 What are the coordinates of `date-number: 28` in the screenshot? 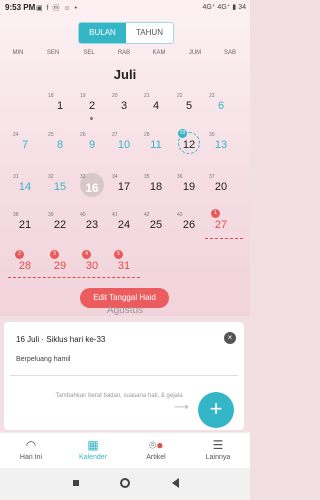 It's located at (25, 266).